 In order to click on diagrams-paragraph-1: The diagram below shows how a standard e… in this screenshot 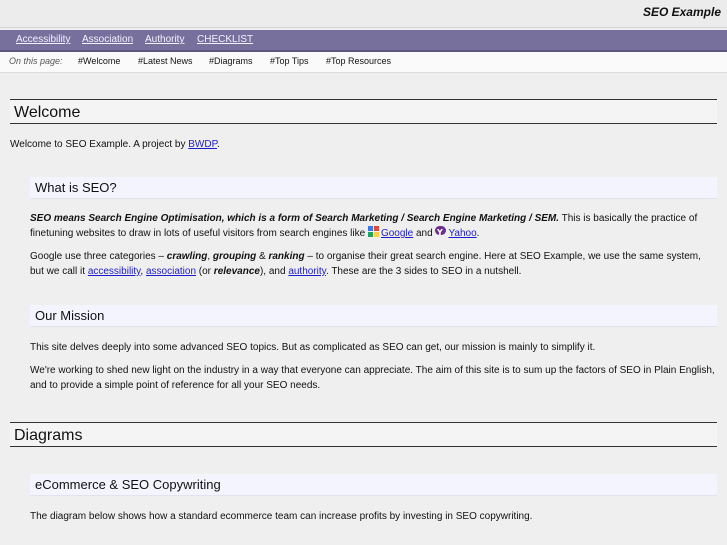, I will do `click(281, 516)`.